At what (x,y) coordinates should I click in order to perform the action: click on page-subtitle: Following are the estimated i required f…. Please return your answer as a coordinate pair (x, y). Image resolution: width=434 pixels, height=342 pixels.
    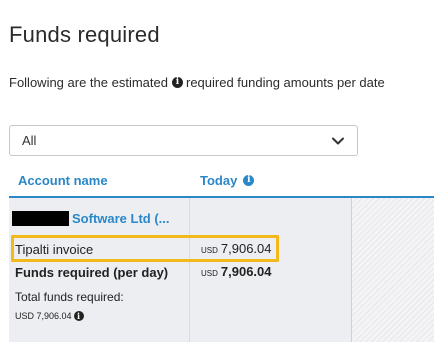
    Looking at the image, I should click on (197, 82).